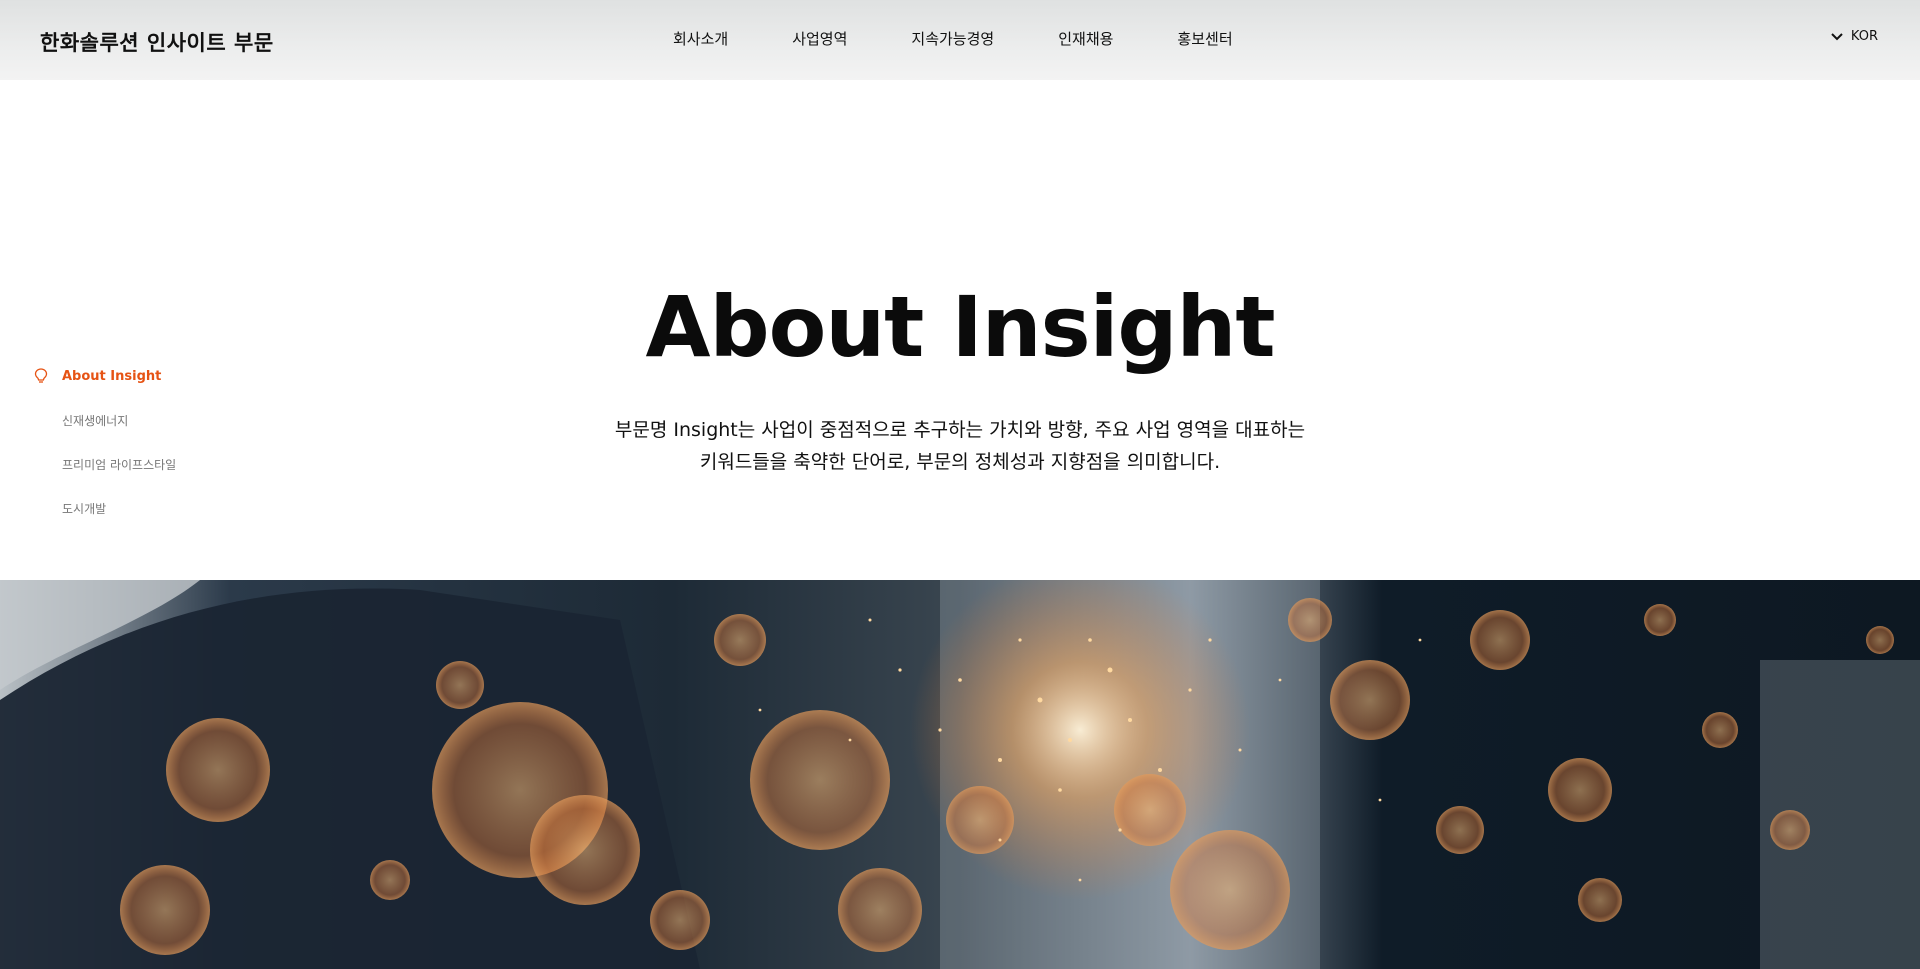  I want to click on nav-item-business: 사업영역, so click(819, 38).